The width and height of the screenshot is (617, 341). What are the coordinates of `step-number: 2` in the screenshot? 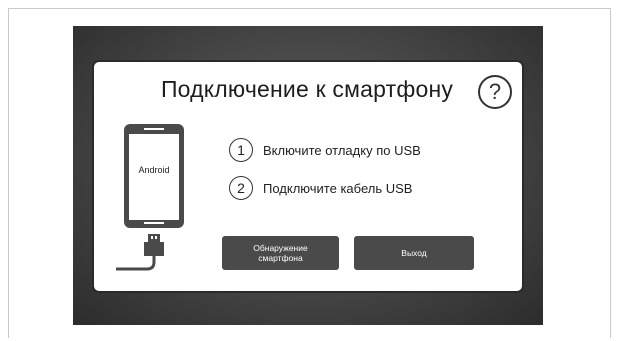 It's located at (241, 188).